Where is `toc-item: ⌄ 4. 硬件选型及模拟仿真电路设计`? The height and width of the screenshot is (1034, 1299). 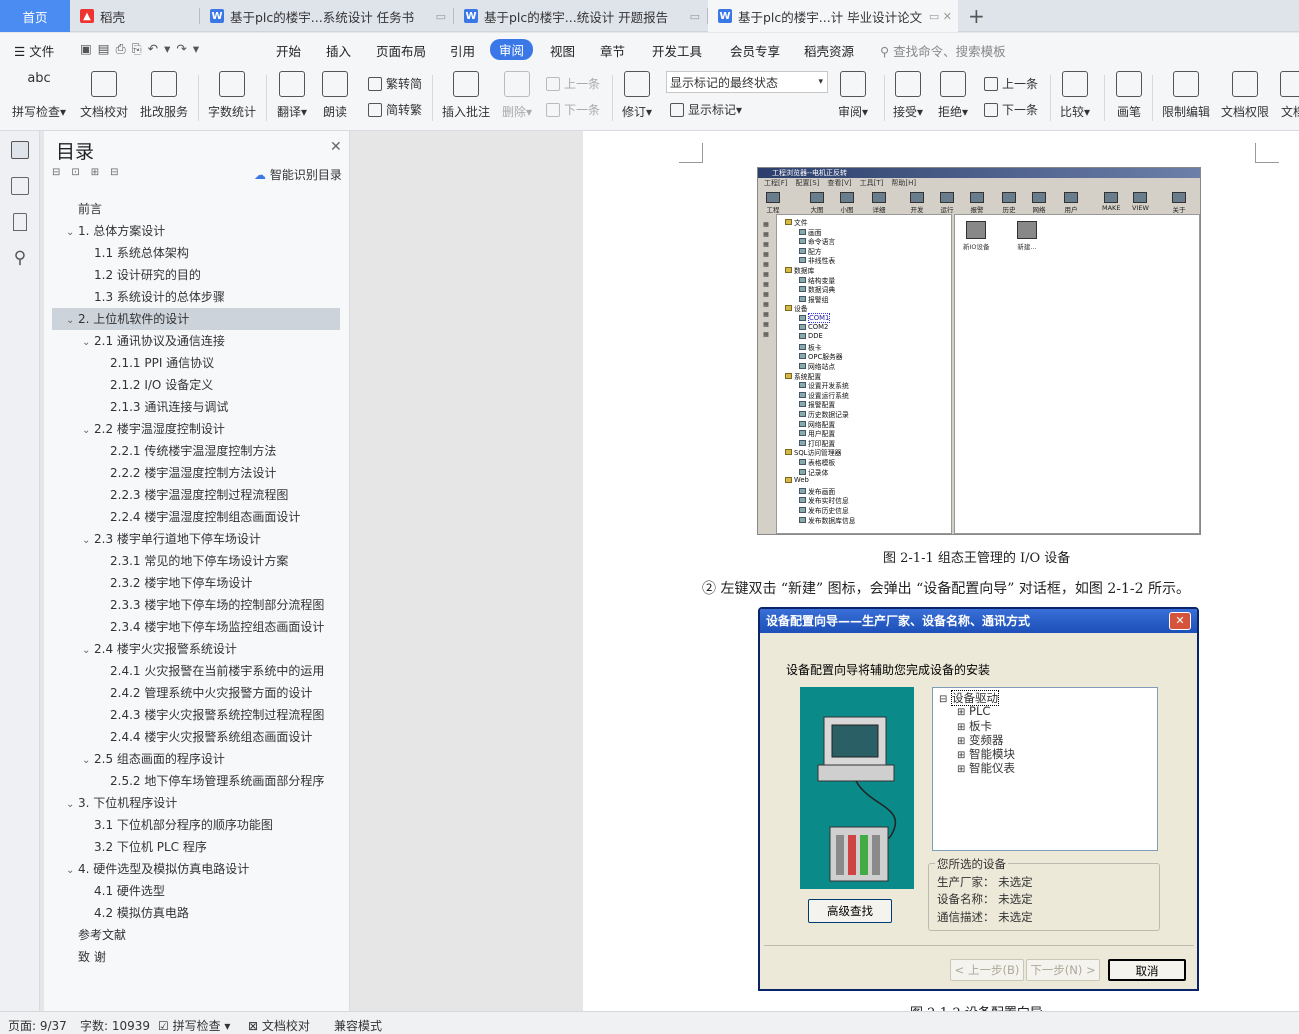
toc-item: ⌄ 4. 硬件选型及模拟仿真电路设计 is located at coordinates (197, 869).